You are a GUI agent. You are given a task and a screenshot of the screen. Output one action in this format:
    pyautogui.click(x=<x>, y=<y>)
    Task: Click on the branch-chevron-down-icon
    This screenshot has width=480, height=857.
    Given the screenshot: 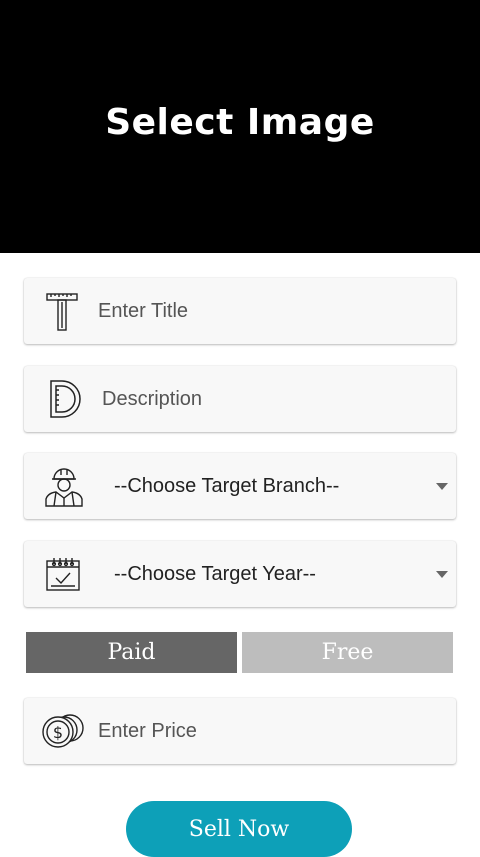 What is the action you would take?
    pyautogui.click(x=442, y=486)
    